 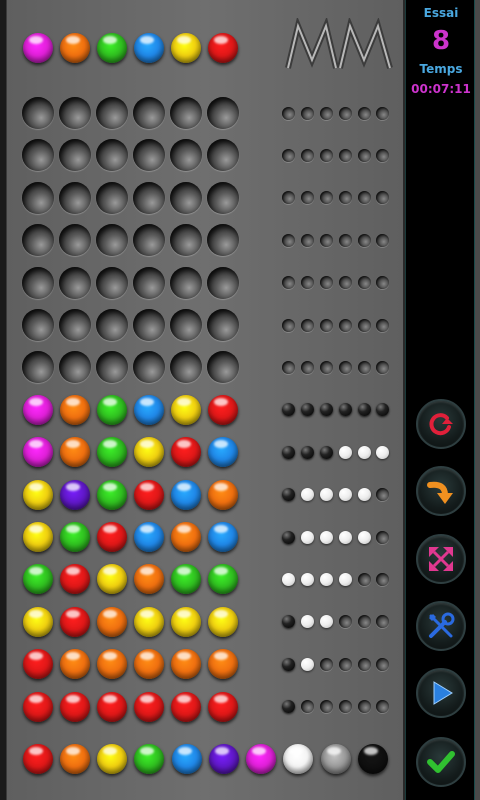 What do you see at coordinates (441, 424) in the screenshot?
I see `restart-button` at bounding box center [441, 424].